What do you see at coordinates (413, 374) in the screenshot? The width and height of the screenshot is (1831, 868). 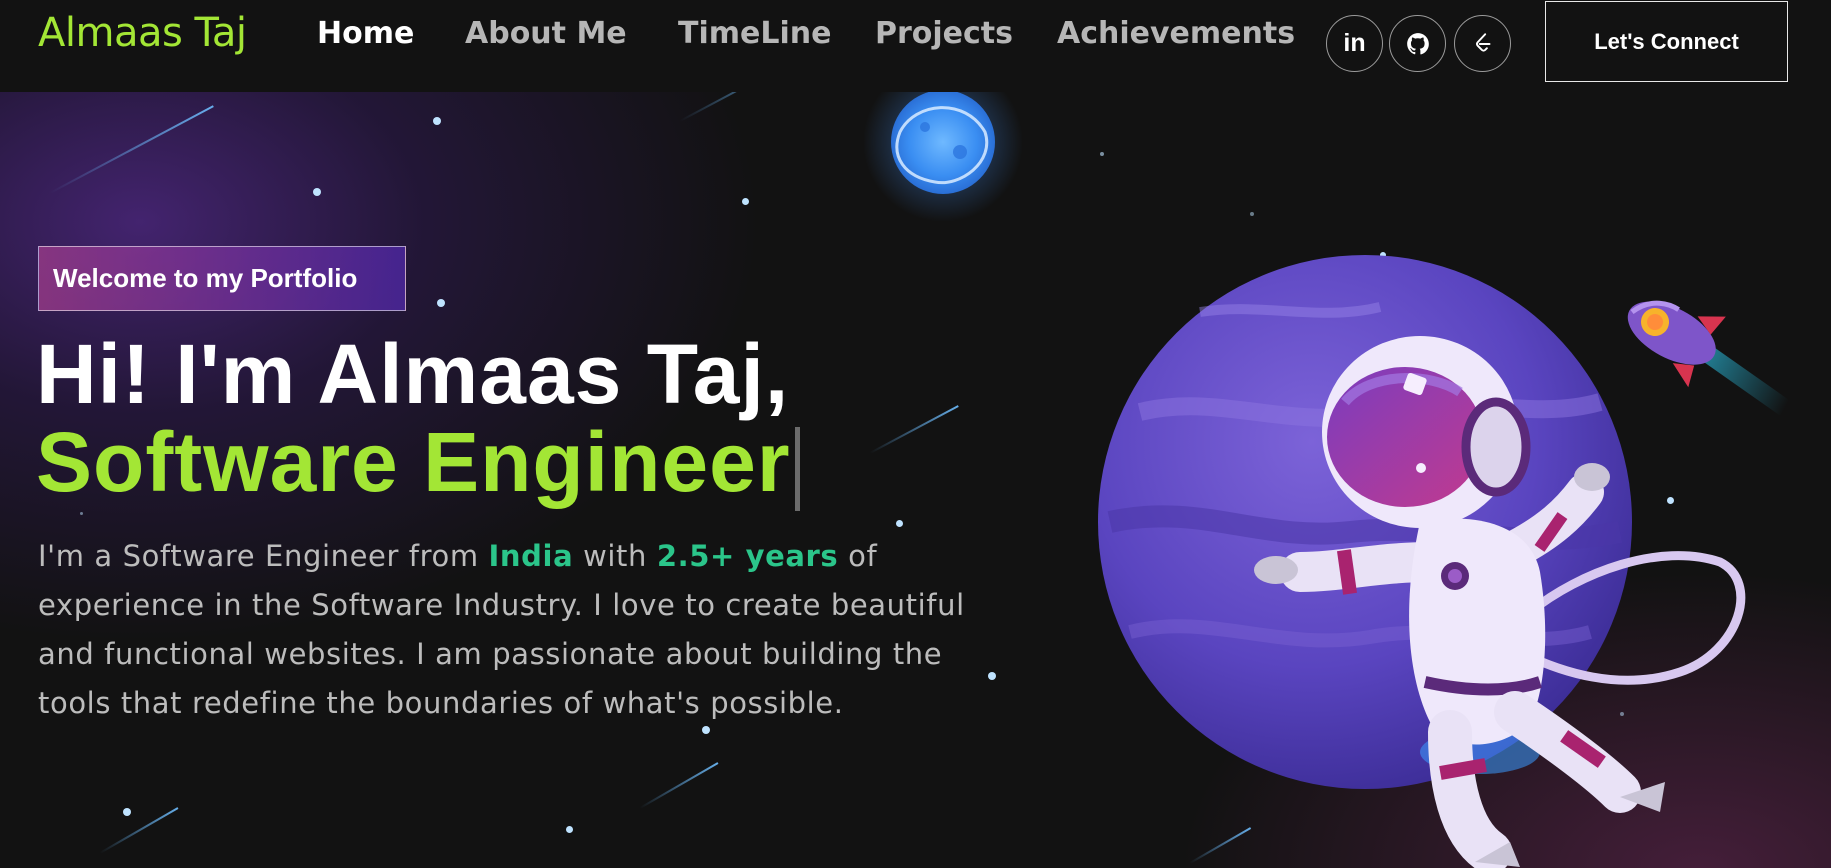 I see `greeting-text: Hi! I'm Almaas Taj,` at bounding box center [413, 374].